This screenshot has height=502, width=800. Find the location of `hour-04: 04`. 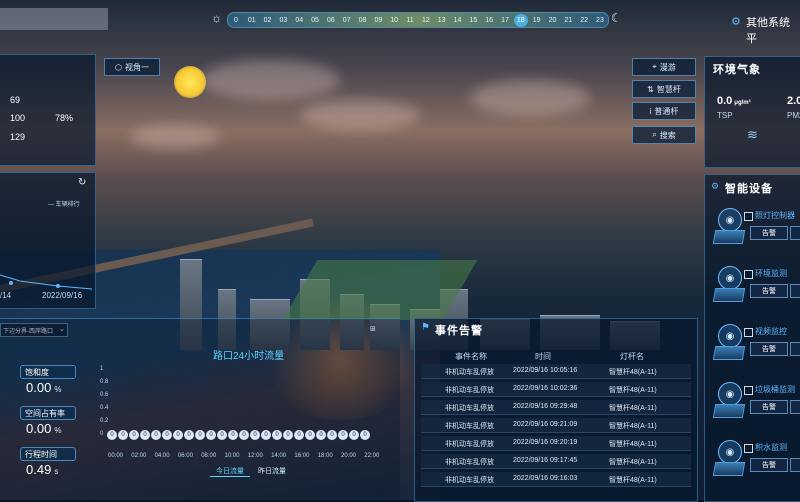

hour-04: 04 is located at coordinates (299, 20).